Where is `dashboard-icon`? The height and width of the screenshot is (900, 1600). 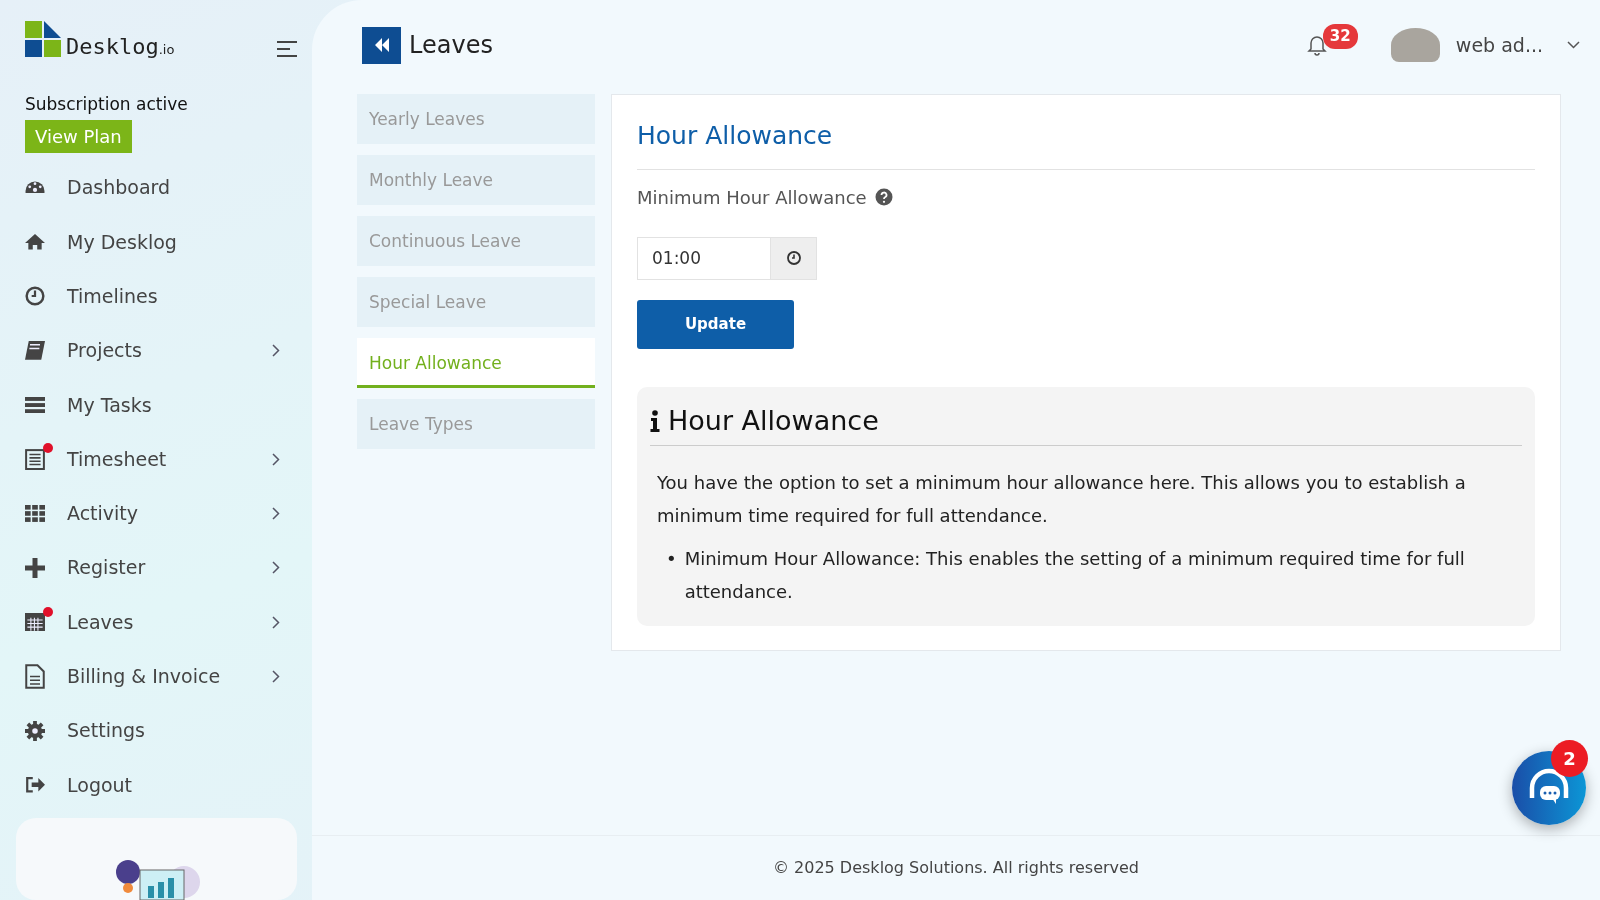
dashboard-icon is located at coordinates (35, 187).